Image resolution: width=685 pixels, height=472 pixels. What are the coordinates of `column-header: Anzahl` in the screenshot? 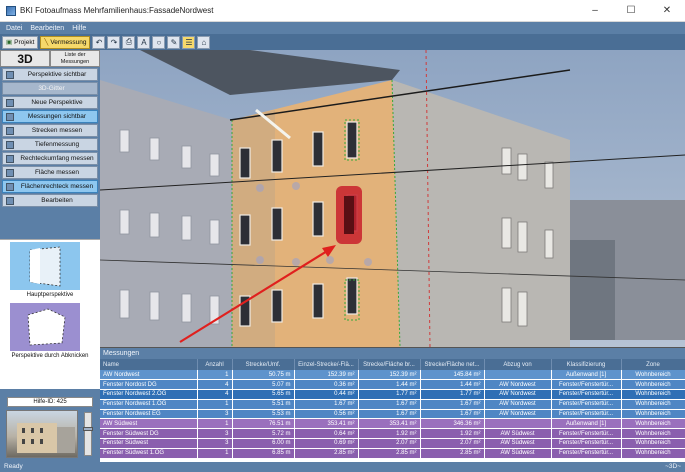 It's located at (215, 364).